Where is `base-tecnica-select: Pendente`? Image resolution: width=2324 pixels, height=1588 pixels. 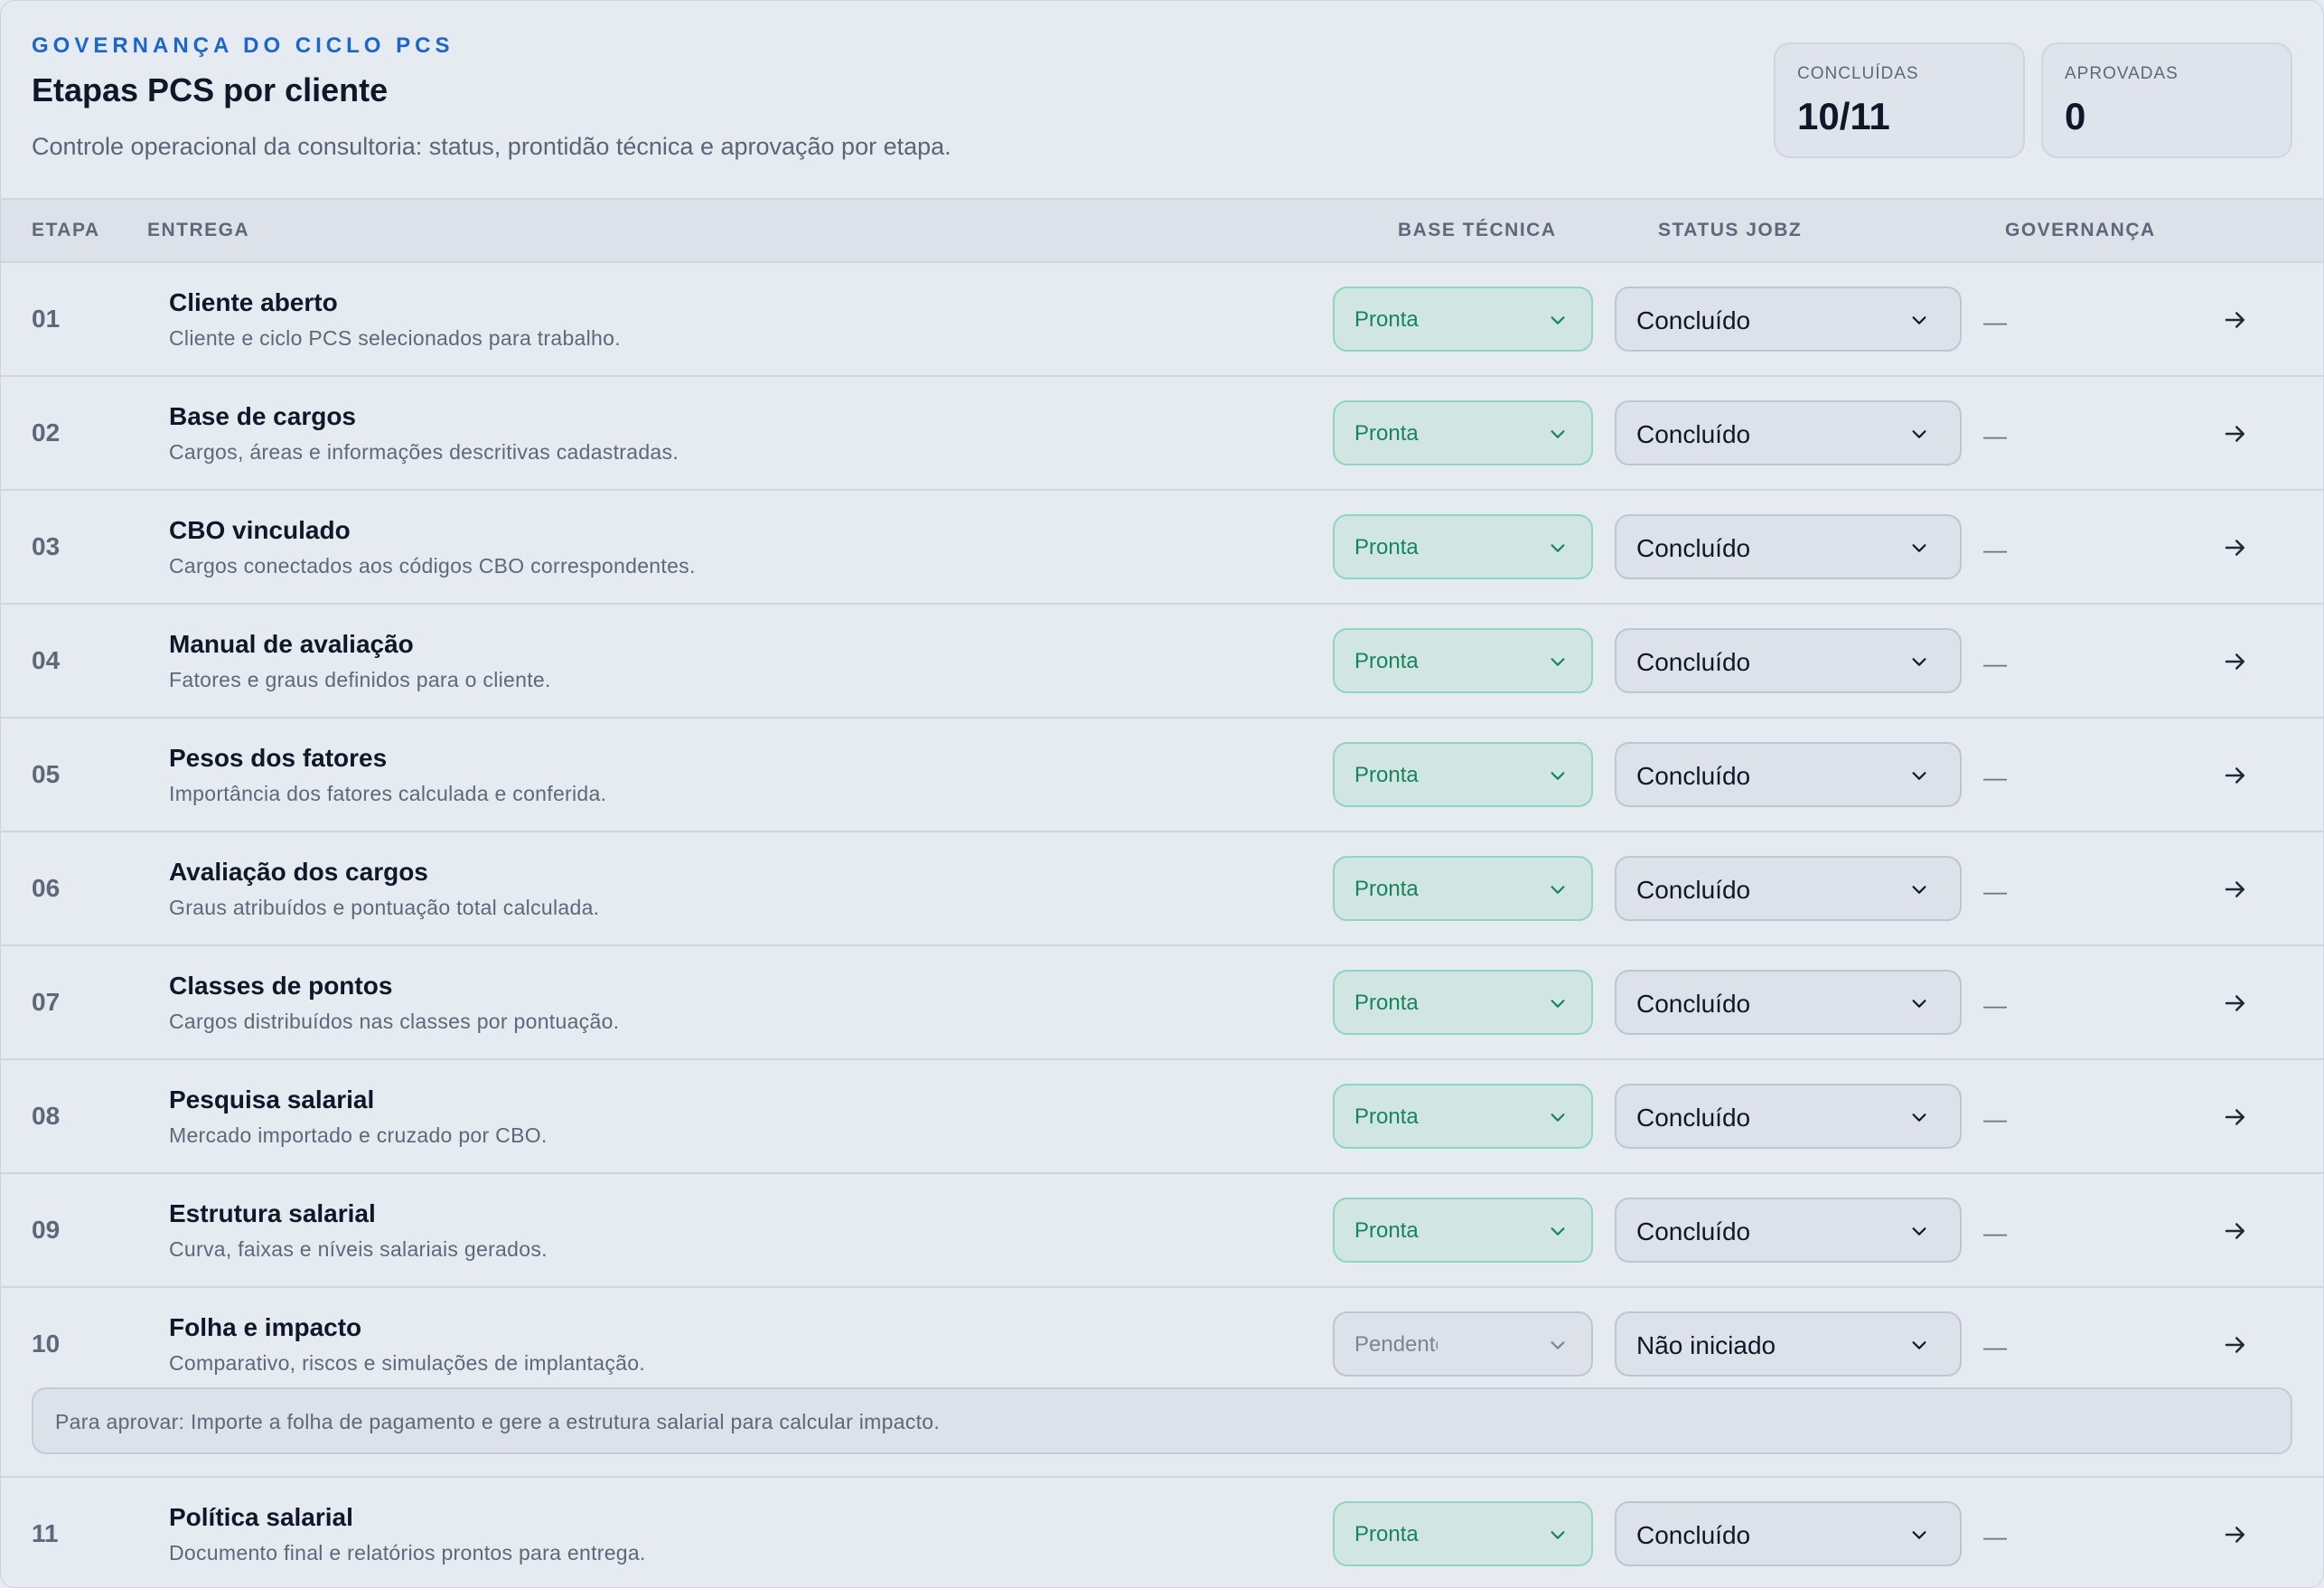 base-tecnica-select: Pendente is located at coordinates (1463, 1344).